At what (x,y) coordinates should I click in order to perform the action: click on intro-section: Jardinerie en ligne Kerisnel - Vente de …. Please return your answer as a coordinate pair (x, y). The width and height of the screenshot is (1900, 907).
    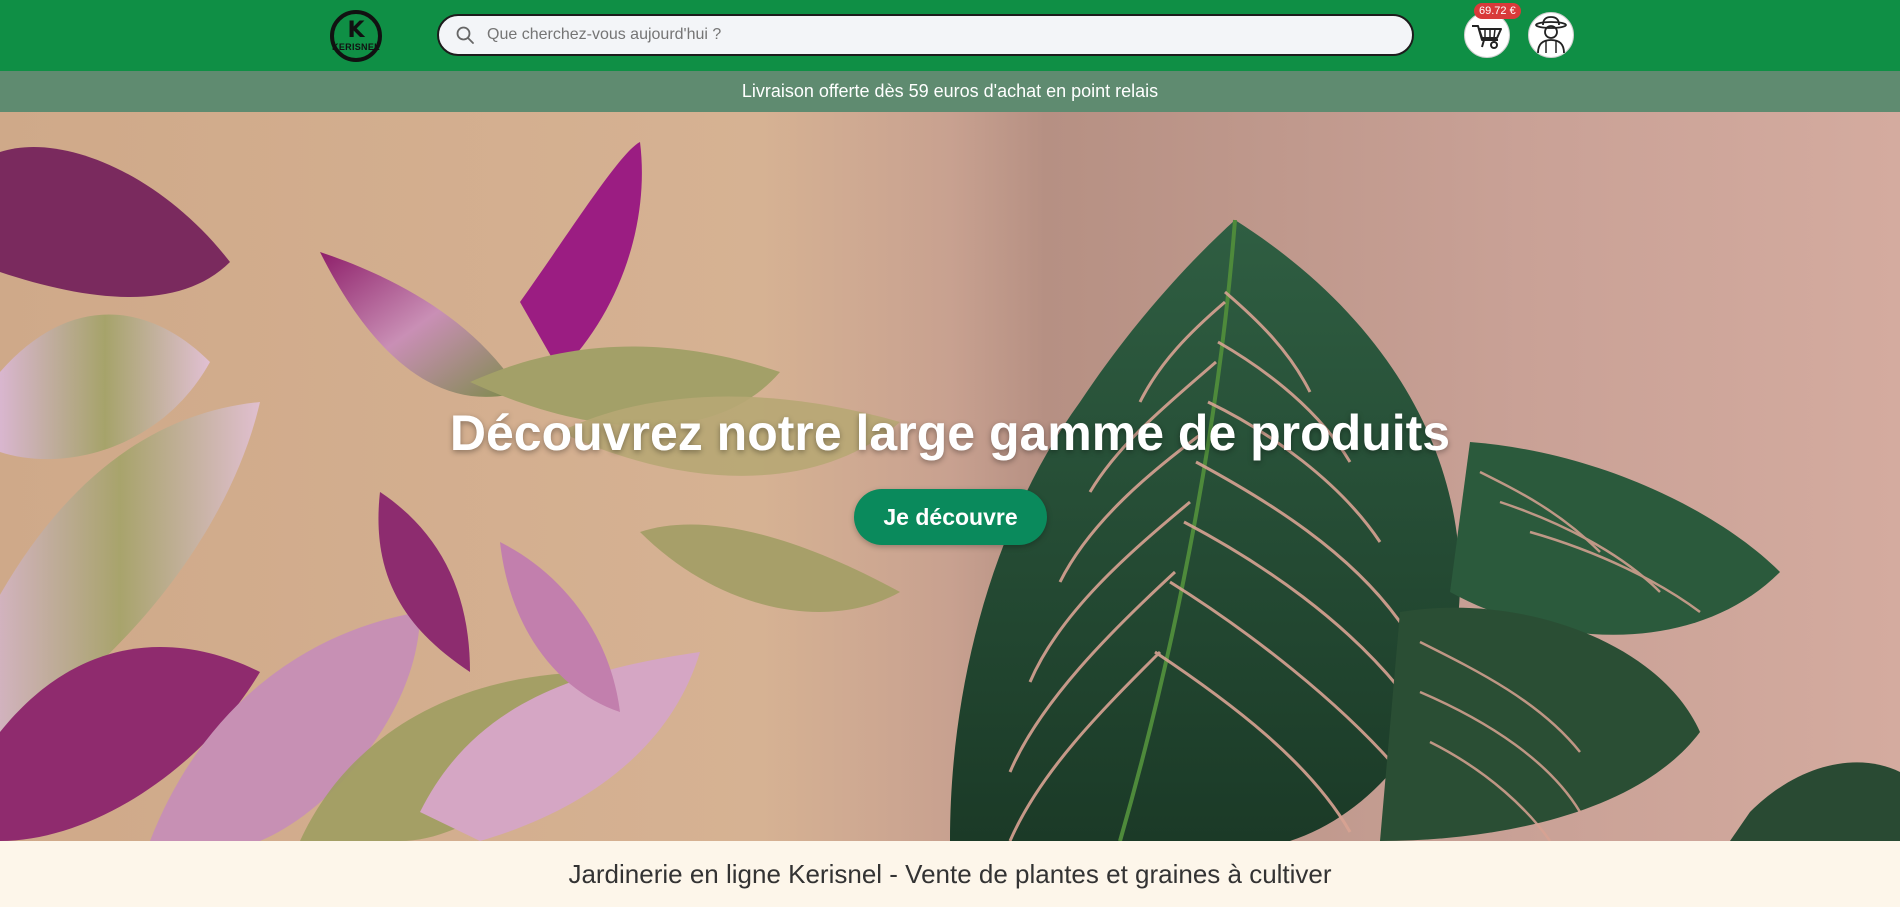
    Looking at the image, I should click on (950, 874).